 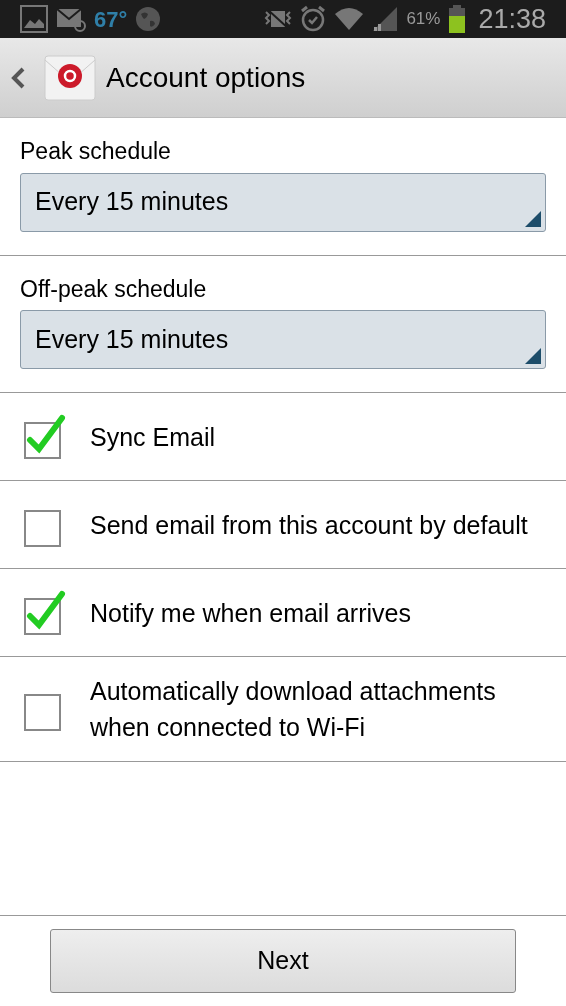 What do you see at coordinates (206, 77) in the screenshot?
I see `screen-title: Account options` at bounding box center [206, 77].